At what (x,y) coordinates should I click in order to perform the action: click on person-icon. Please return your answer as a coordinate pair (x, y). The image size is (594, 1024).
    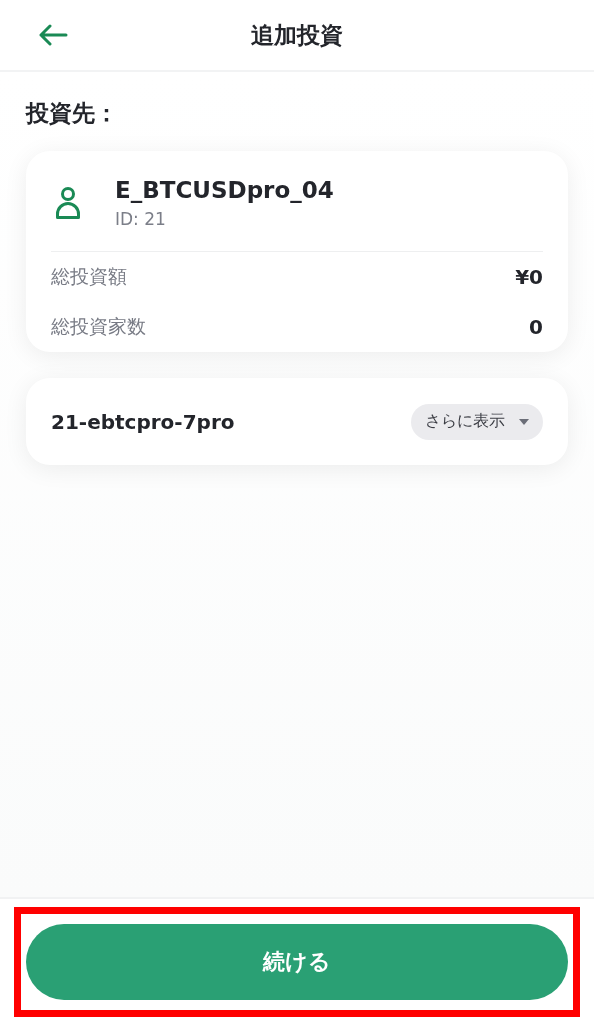
    Looking at the image, I should click on (68, 203).